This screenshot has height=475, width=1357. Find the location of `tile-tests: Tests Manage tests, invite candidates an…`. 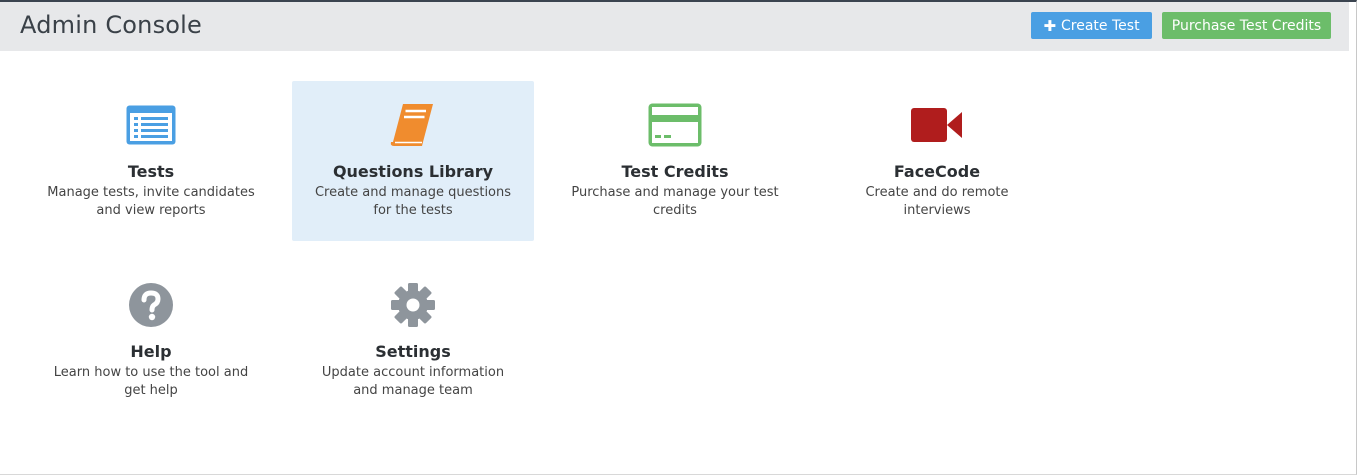

tile-tests: Tests Manage tests, invite candidates an… is located at coordinates (151, 161).